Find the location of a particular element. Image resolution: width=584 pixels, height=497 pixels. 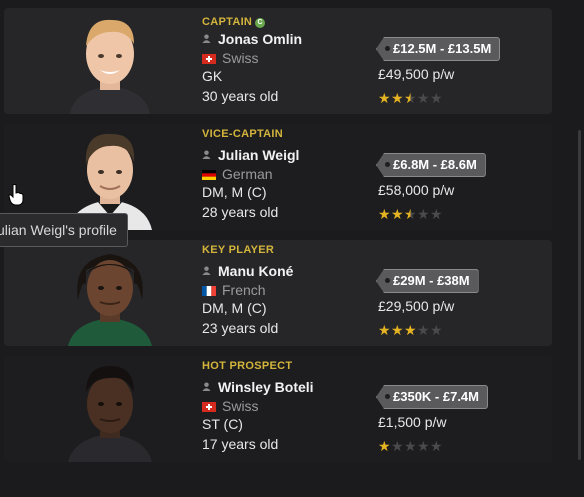

scrollbar-thumb is located at coordinates (579, 295).